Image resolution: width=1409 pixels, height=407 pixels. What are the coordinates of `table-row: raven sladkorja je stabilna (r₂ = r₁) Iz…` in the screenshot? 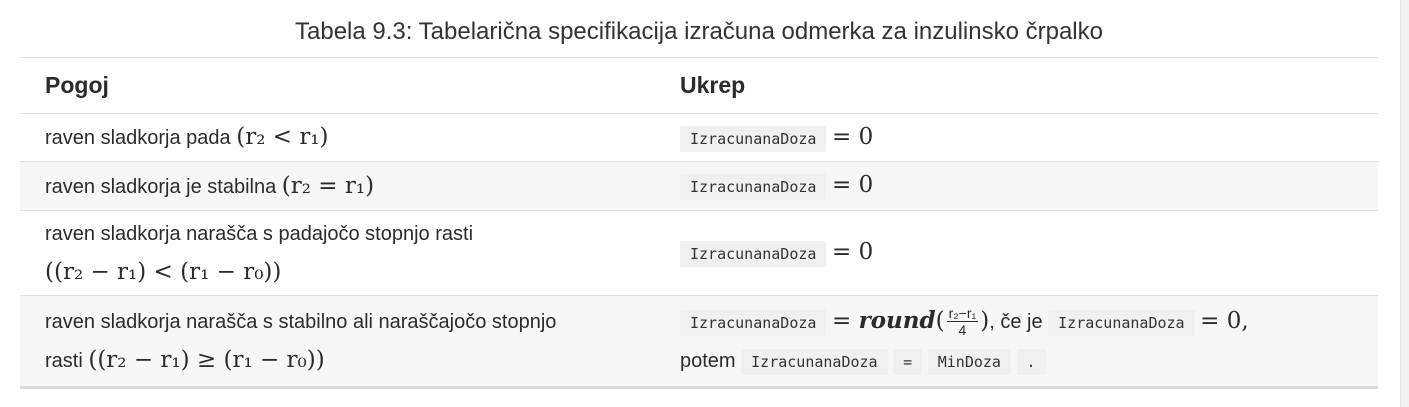 It's located at (699, 186).